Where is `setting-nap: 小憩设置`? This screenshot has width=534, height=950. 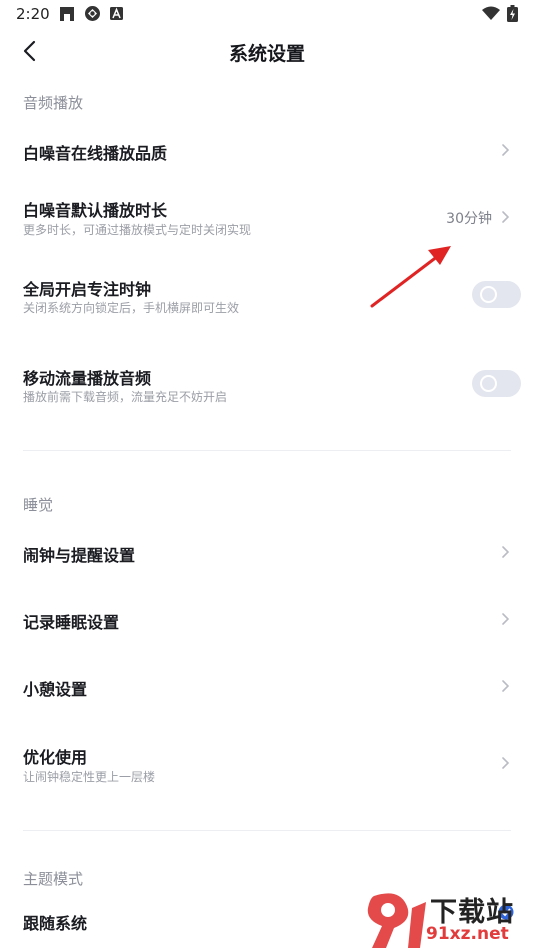 setting-nap: 小憩设置 is located at coordinates (267, 686).